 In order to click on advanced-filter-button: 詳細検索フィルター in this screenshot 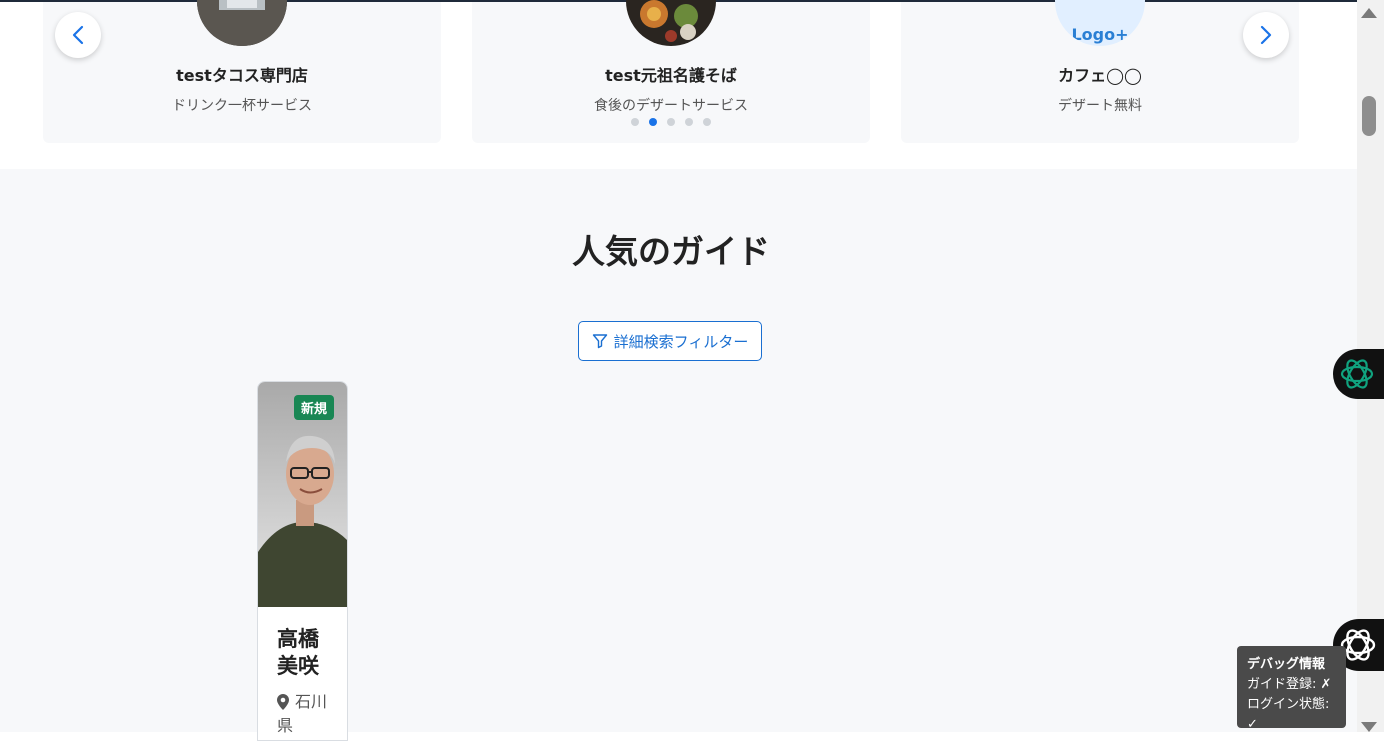, I will do `click(670, 341)`.